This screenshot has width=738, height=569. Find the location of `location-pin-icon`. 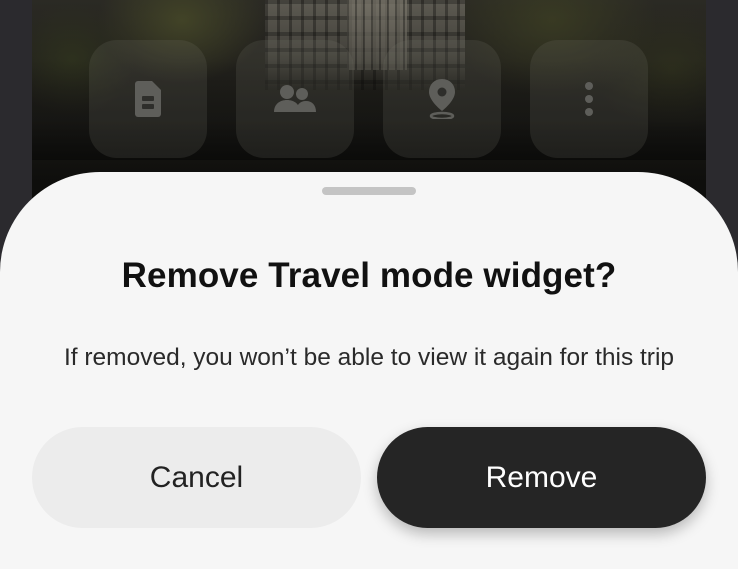

location-pin-icon is located at coordinates (442, 99).